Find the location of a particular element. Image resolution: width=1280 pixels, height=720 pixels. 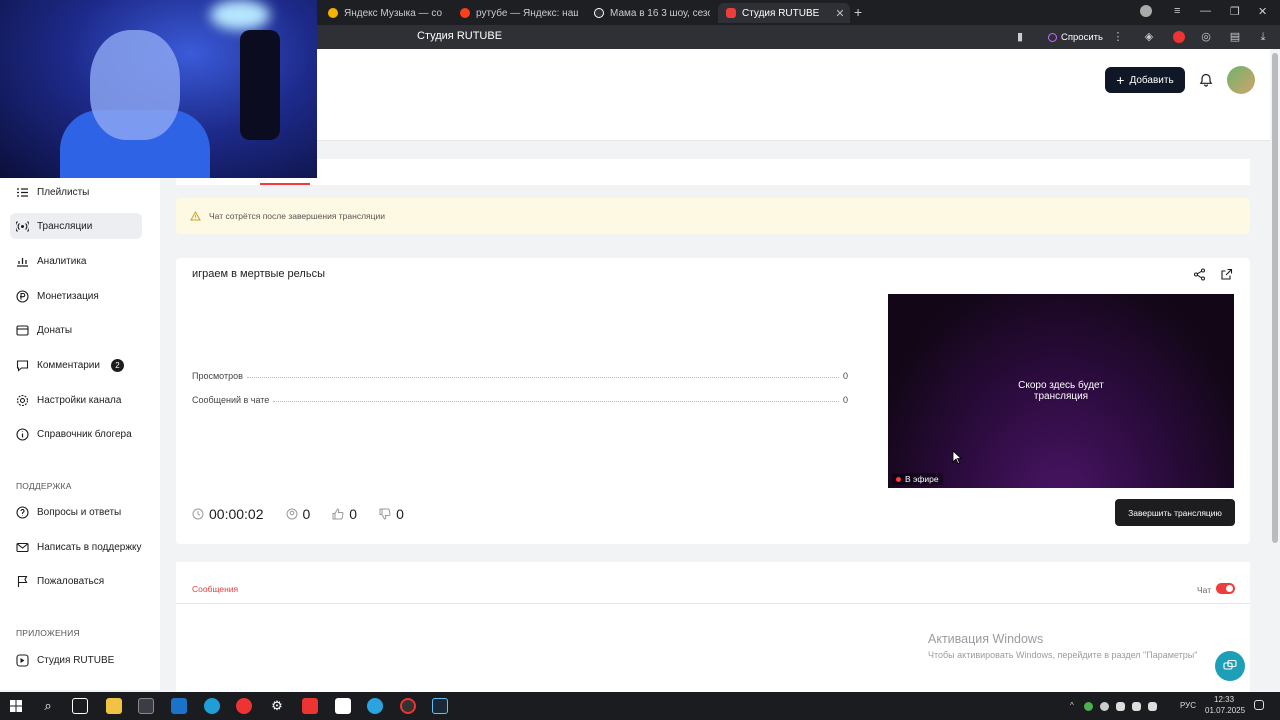

sidebar-item-blogger-guide: Справочник блогера is located at coordinates (76, 434).